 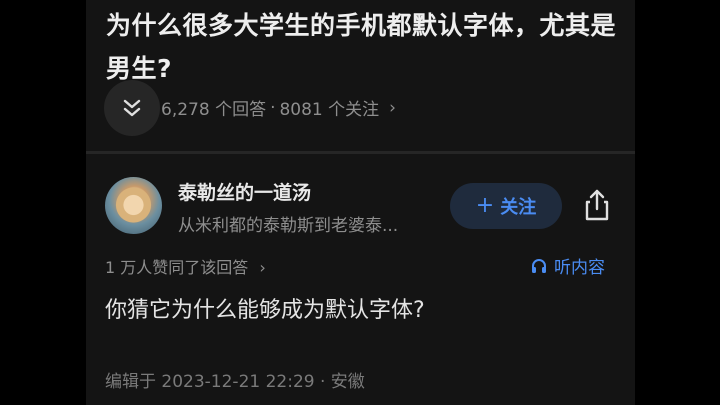 What do you see at coordinates (329, 110) in the screenshot?
I see `followers-count: 8081 个关注` at bounding box center [329, 110].